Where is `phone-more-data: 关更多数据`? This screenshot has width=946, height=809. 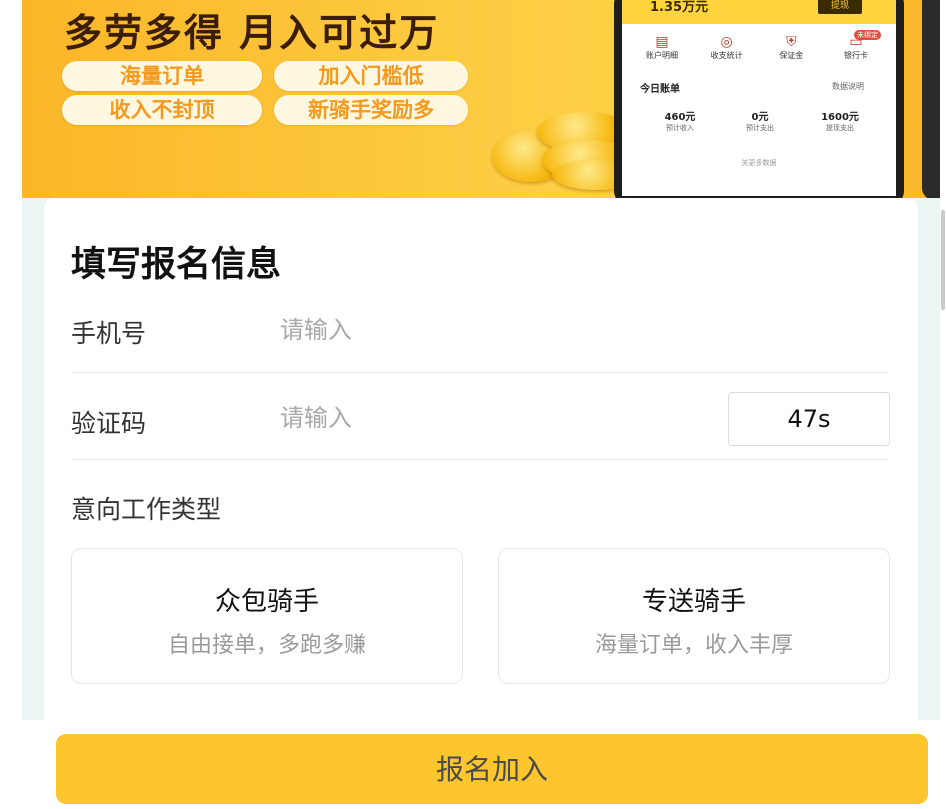 phone-more-data: 关更多数据 is located at coordinates (759, 163).